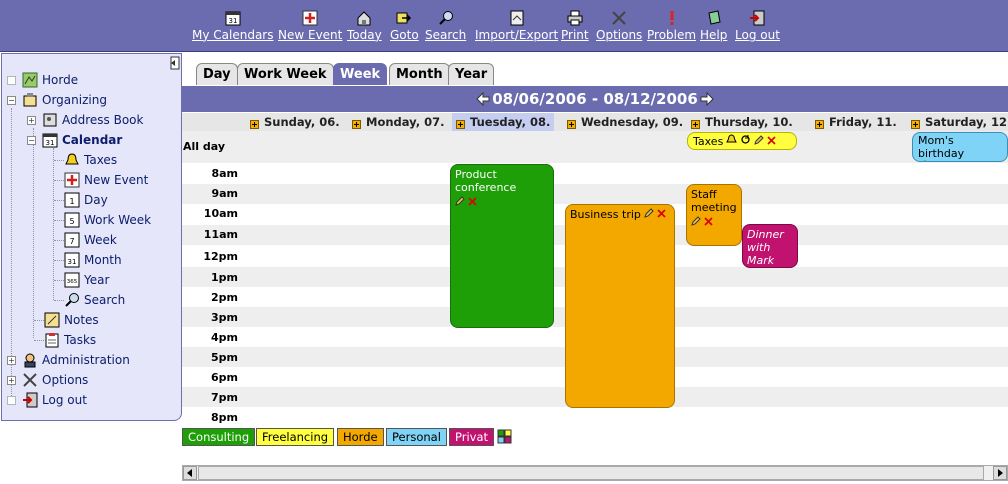  Describe the element at coordinates (295, 437) in the screenshot. I see `legend-freelancing: Freelancing` at that location.